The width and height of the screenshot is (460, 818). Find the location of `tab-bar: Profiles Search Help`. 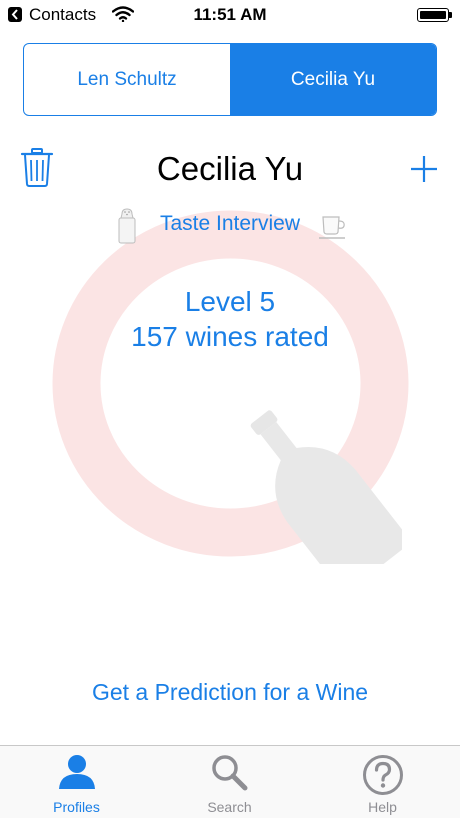

tab-bar: Profiles Search Help is located at coordinates (230, 781).